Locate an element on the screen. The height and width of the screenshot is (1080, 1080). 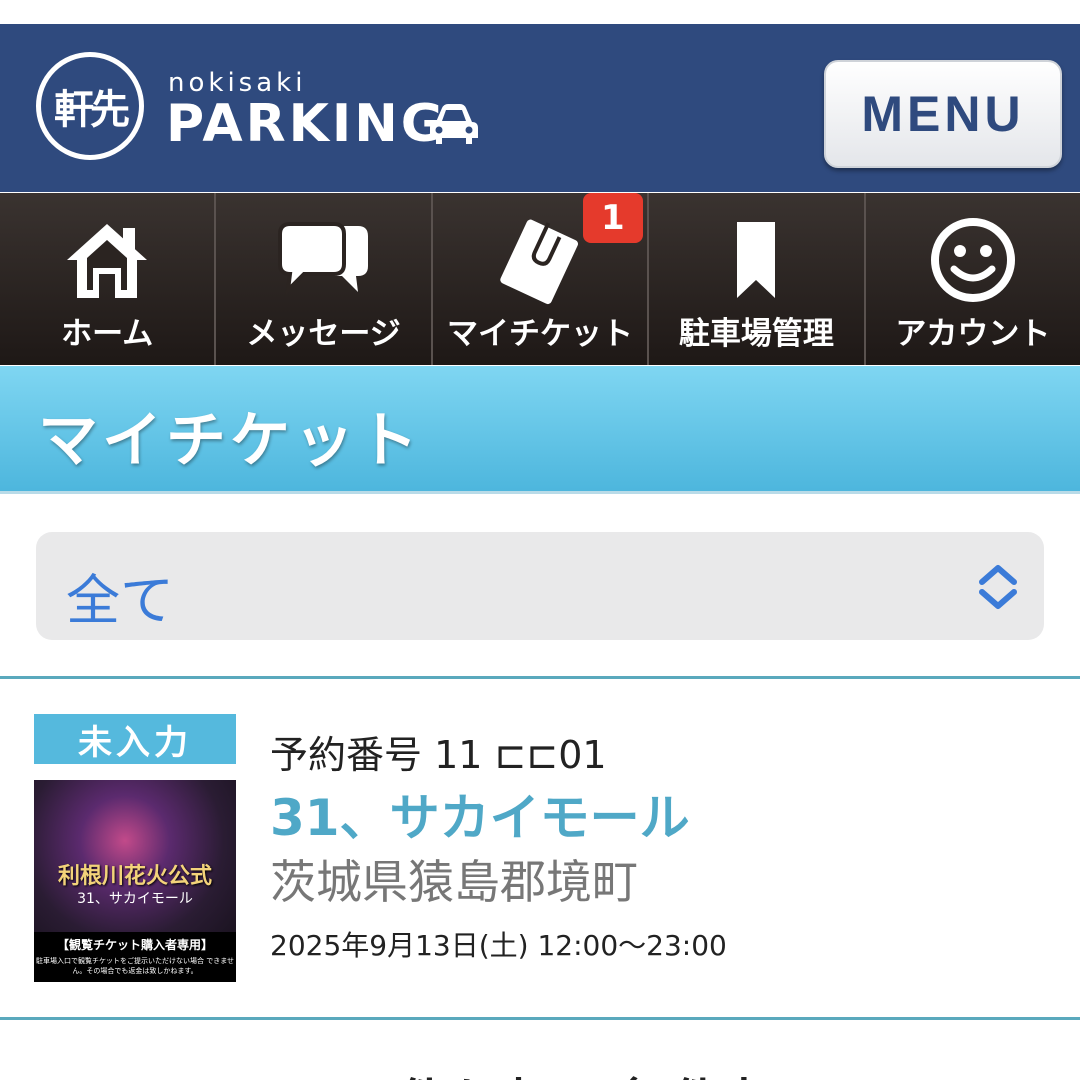
car-icon is located at coordinates (454, 124).